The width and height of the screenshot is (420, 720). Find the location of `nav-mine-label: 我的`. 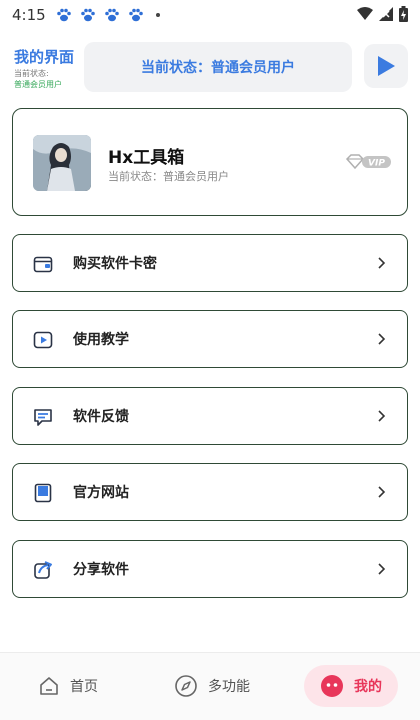

nav-mine-label: 我的 is located at coordinates (368, 687).